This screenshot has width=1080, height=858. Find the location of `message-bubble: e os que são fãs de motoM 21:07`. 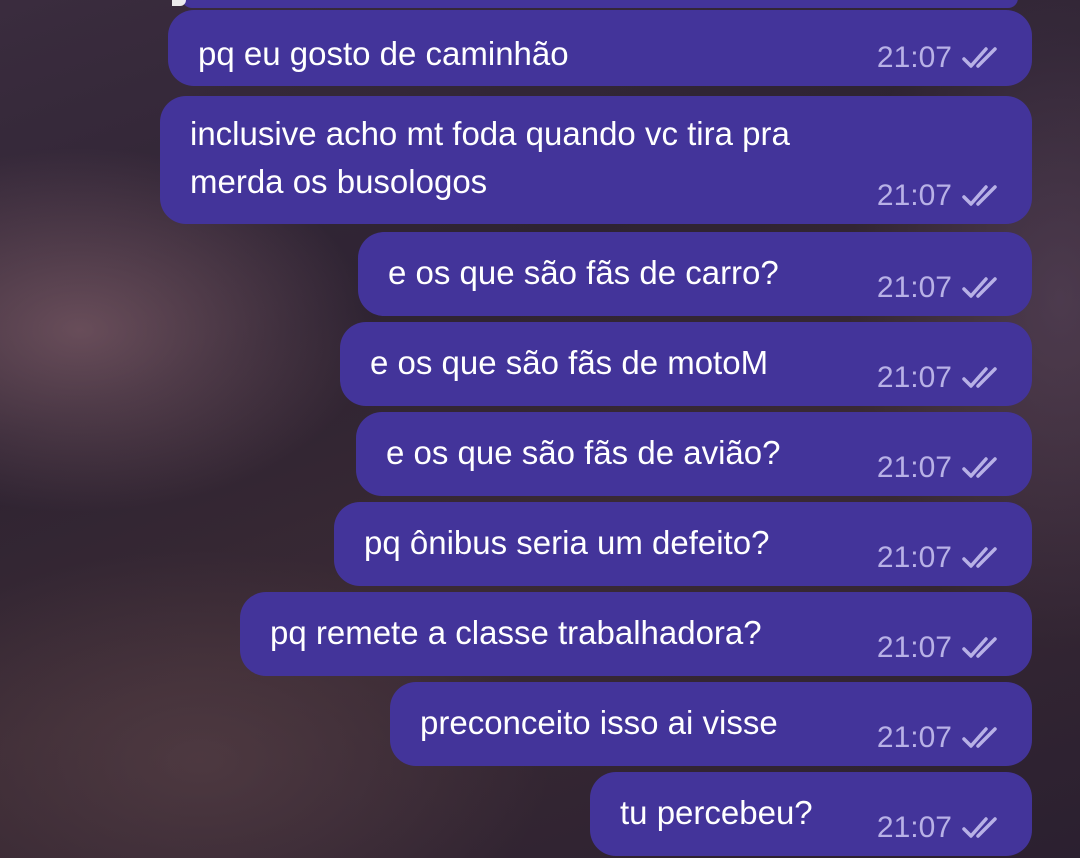

message-bubble: e os que são fãs de motoM 21:07 is located at coordinates (686, 364).